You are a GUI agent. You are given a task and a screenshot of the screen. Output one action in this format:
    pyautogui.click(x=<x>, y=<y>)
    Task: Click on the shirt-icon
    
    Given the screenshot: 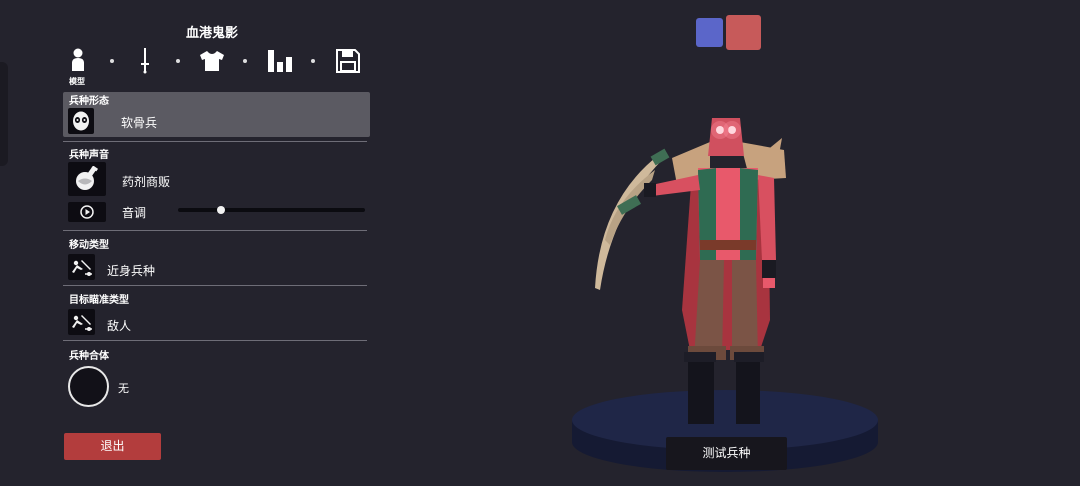 What is the action you would take?
    pyautogui.click(x=212, y=63)
    